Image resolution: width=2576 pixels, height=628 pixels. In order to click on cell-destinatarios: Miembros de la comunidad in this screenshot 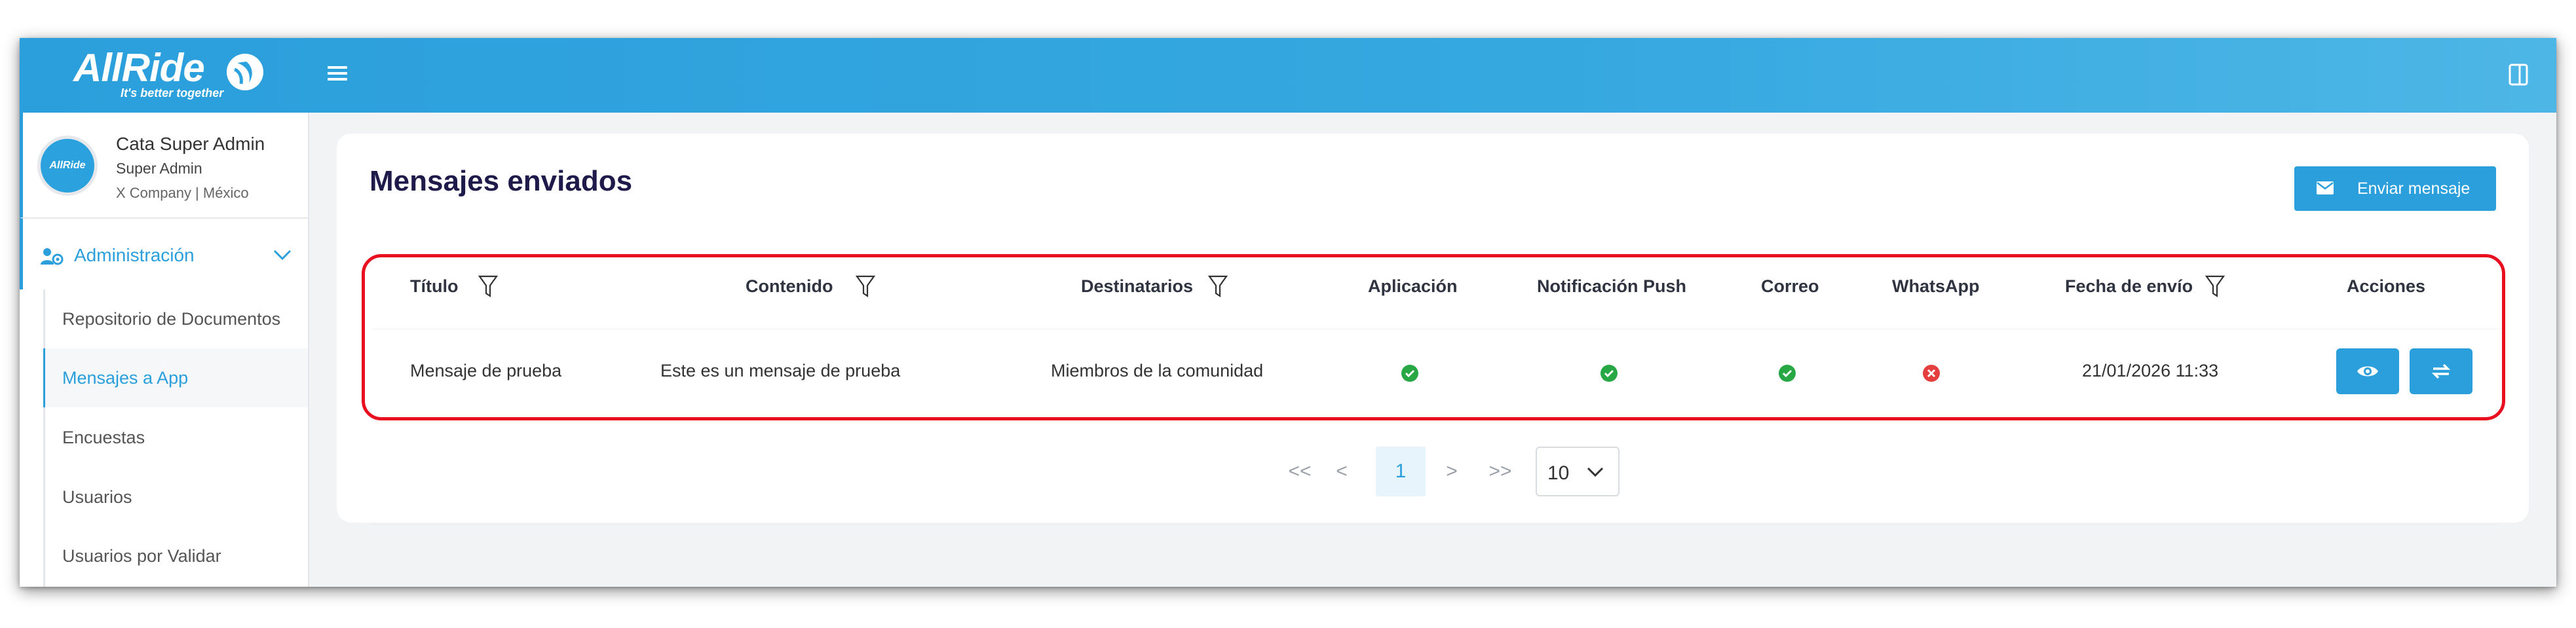, I will do `click(1157, 370)`.